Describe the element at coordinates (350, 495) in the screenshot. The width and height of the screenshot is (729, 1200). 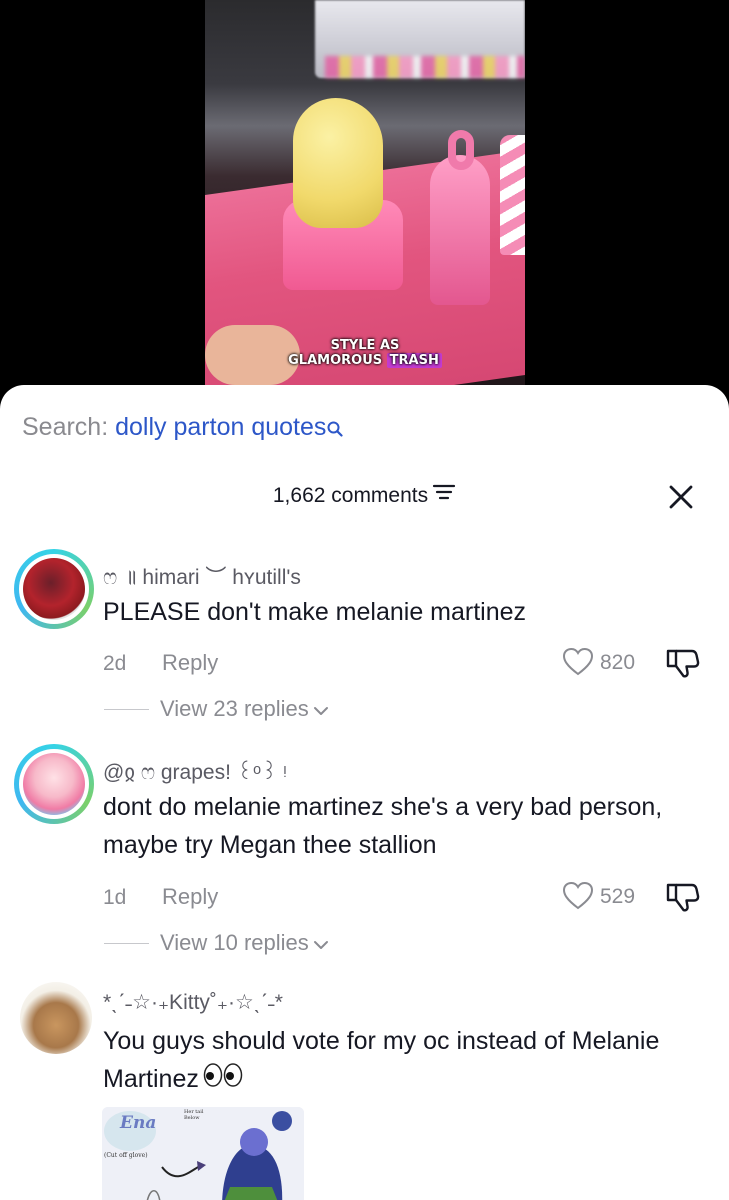
I see `comments-count: 1,662 comments` at that location.